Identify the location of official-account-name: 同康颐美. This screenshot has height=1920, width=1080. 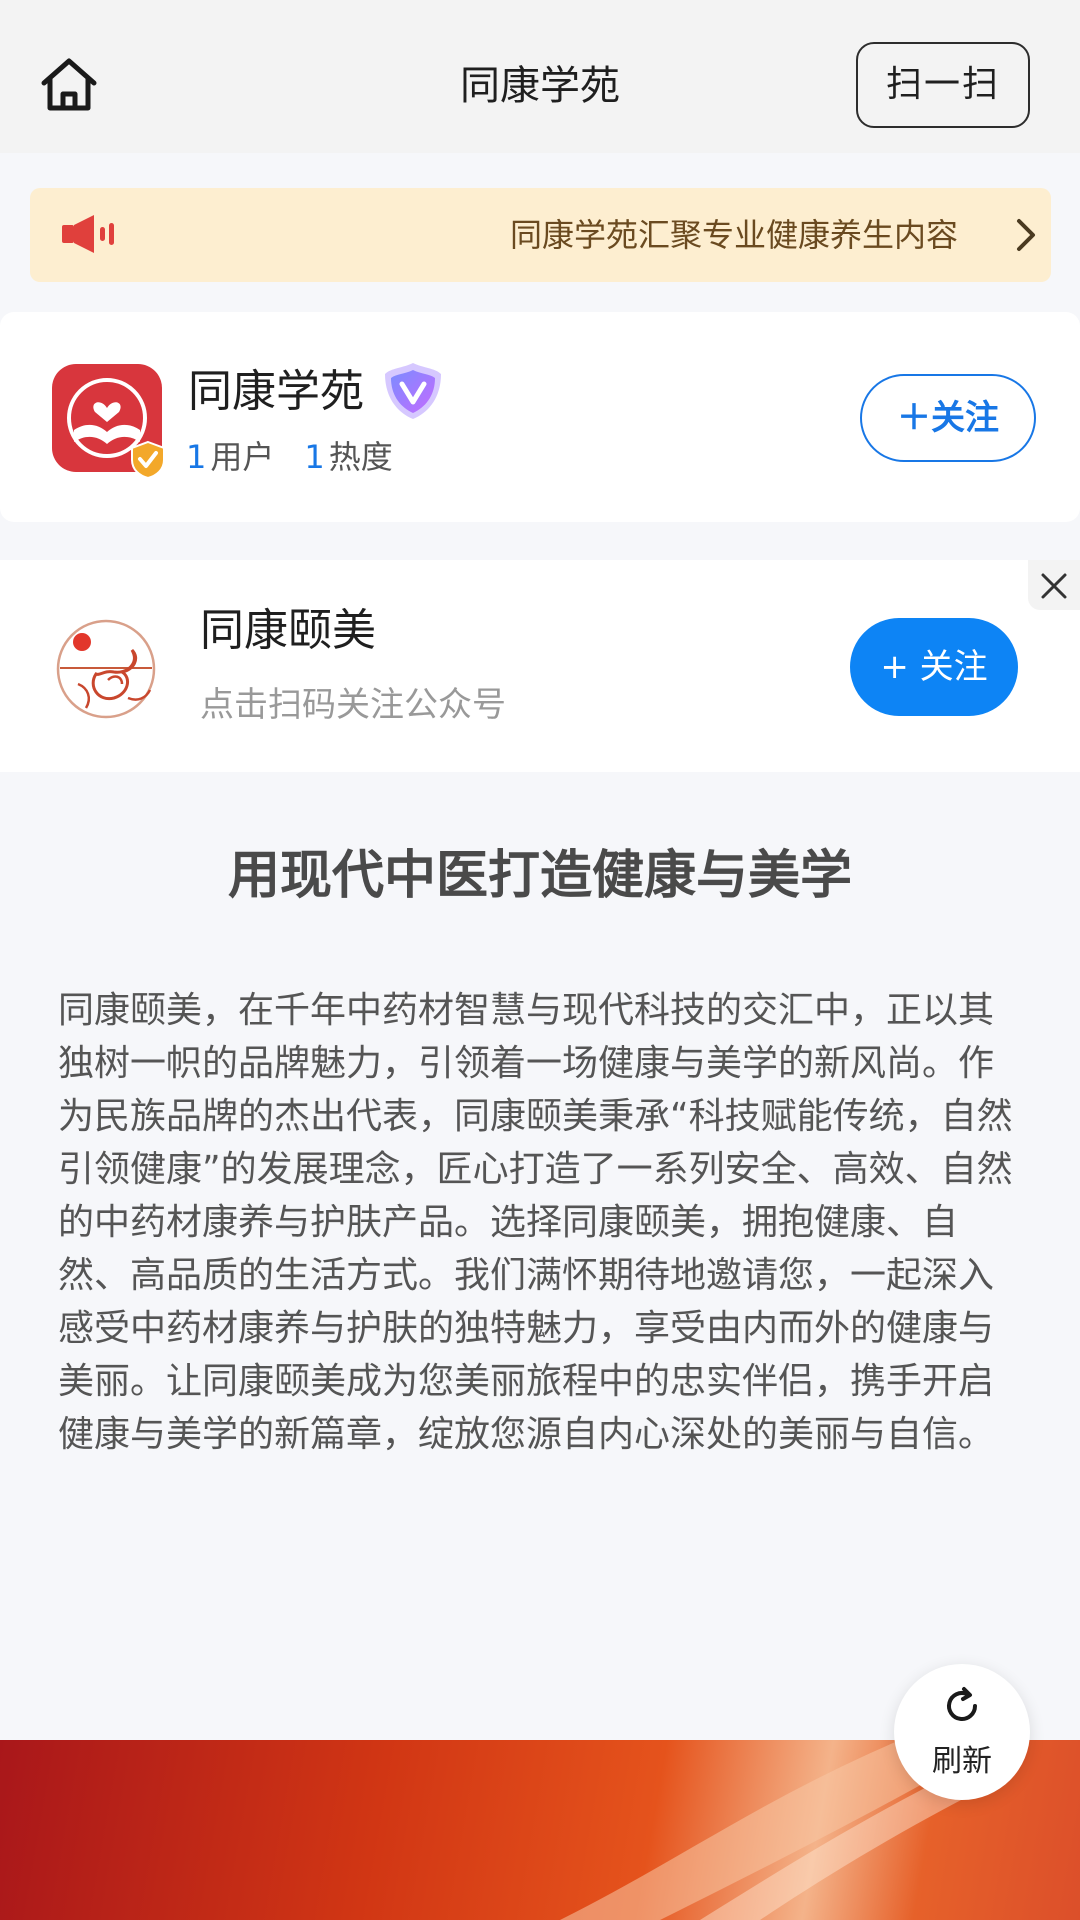
(288, 630).